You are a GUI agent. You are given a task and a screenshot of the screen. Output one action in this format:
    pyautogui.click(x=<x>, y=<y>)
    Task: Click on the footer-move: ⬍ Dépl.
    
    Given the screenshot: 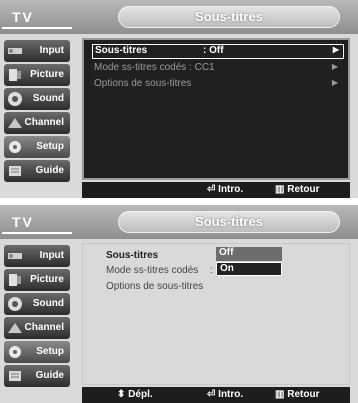 What is the action you would take?
    pyautogui.click(x=135, y=394)
    